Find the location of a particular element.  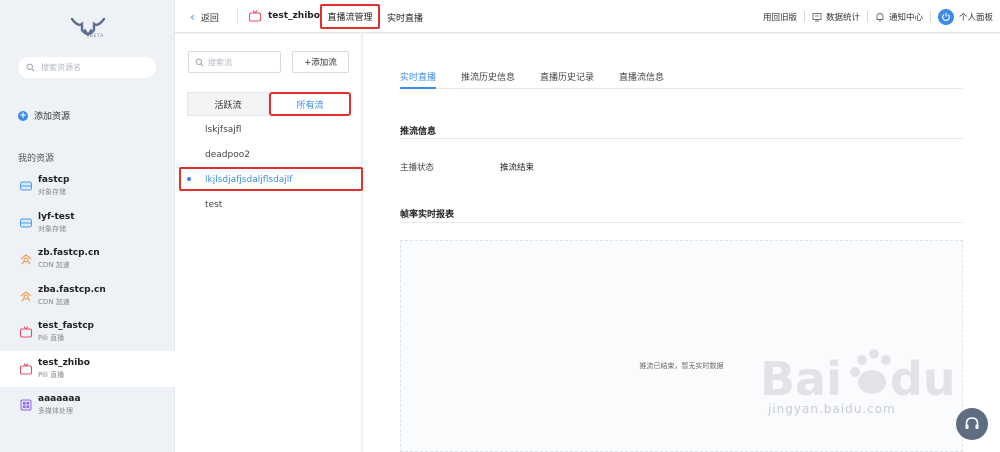

tab-live-history: 直播历史记录 is located at coordinates (567, 76).